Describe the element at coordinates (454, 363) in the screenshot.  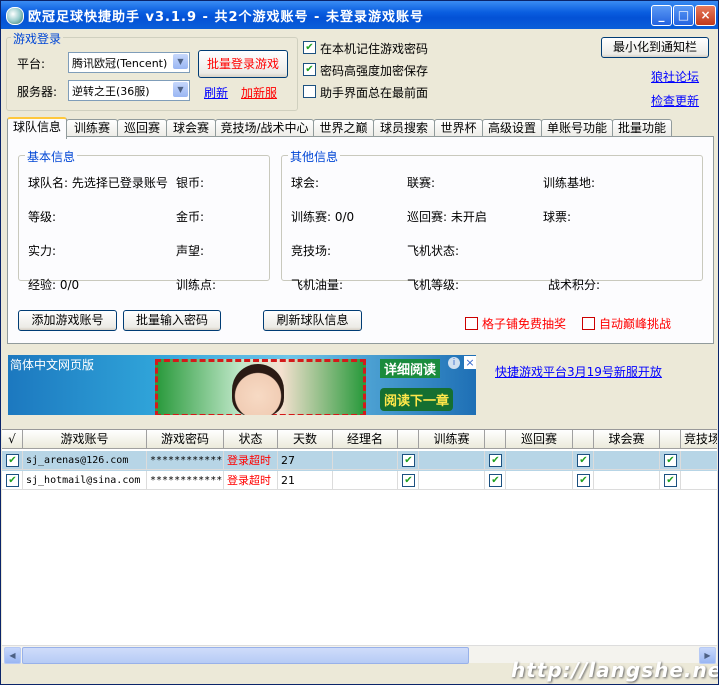
I see `ad-info-icon: i` at that location.